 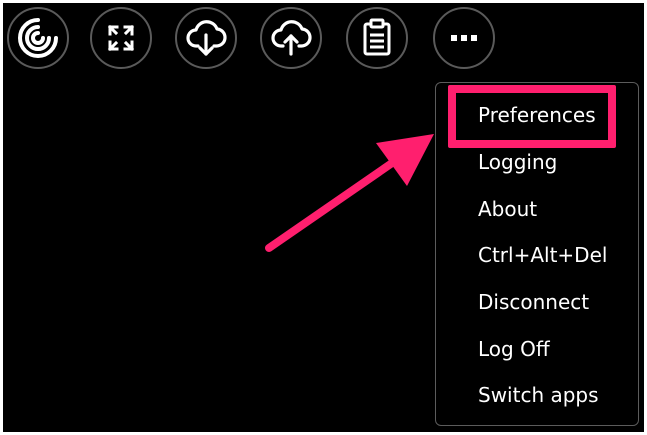 I want to click on annotation-arrow-icon, so click(x=349, y=193).